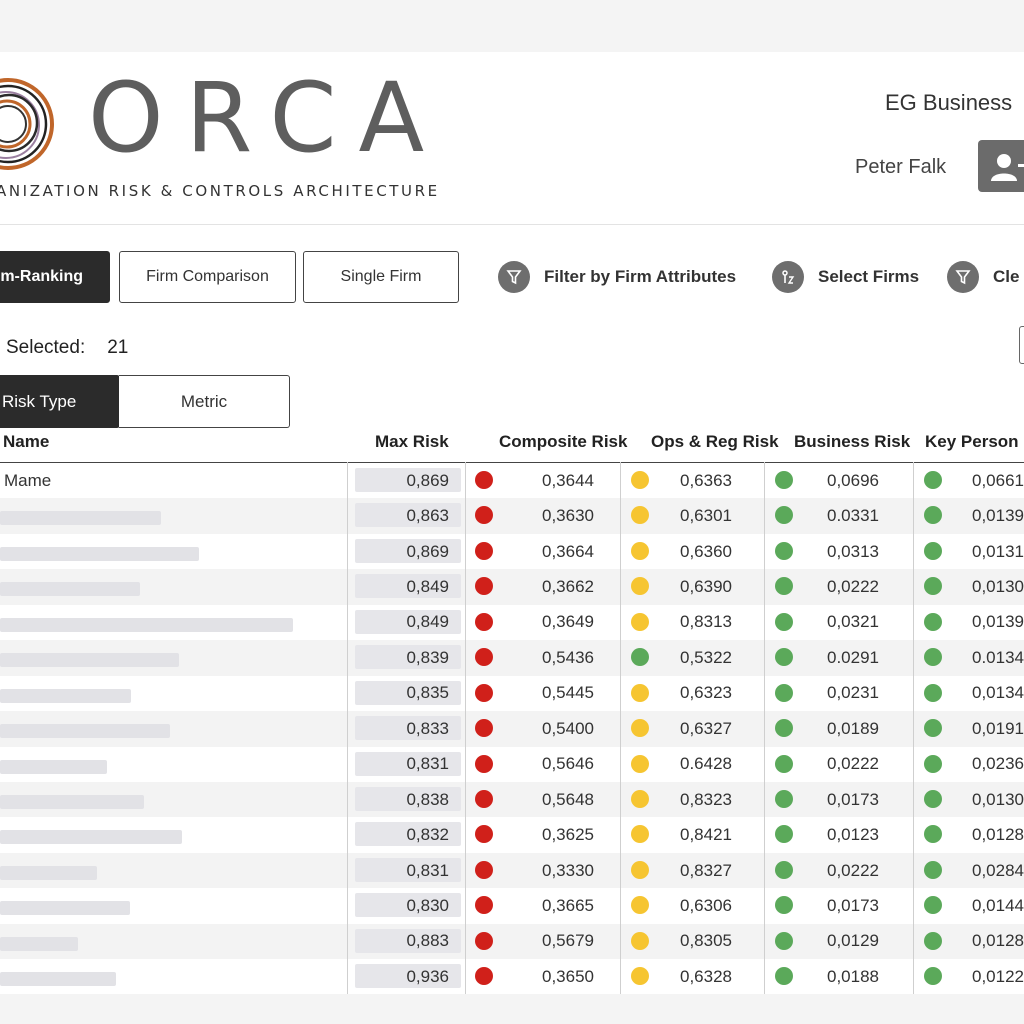 This screenshot has height=1024, width=1024. What do you see at coordinates (512, 941) in the screenshot?
I see `table-row: 0,883 0,5679 0,8305 0,0129 0,0128` at bounding box center [512, 941].